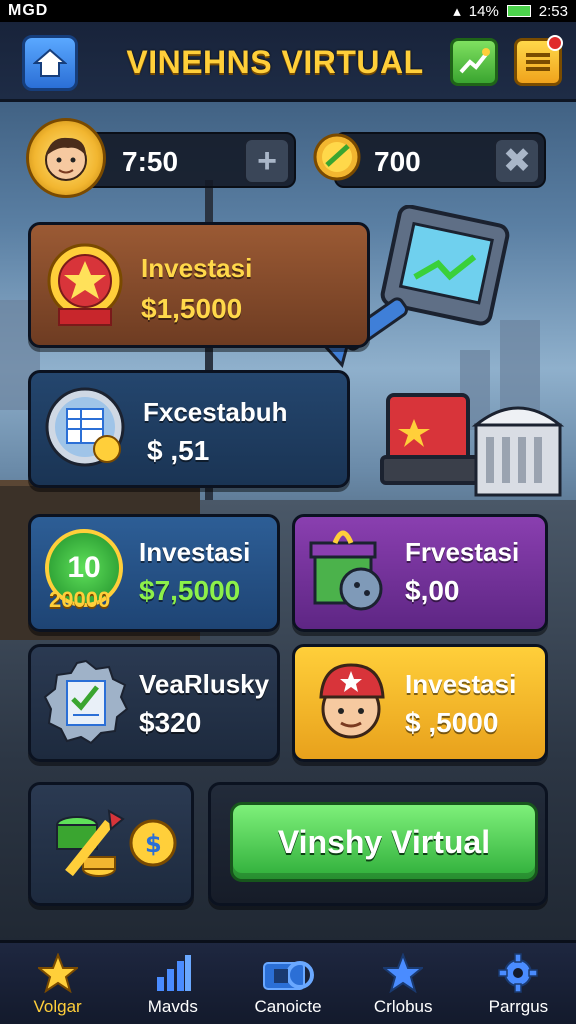 This screenshot has height=1024, width=576. I want to click on investment-card-6: Investasi $ ,5000, so click(420, 703).